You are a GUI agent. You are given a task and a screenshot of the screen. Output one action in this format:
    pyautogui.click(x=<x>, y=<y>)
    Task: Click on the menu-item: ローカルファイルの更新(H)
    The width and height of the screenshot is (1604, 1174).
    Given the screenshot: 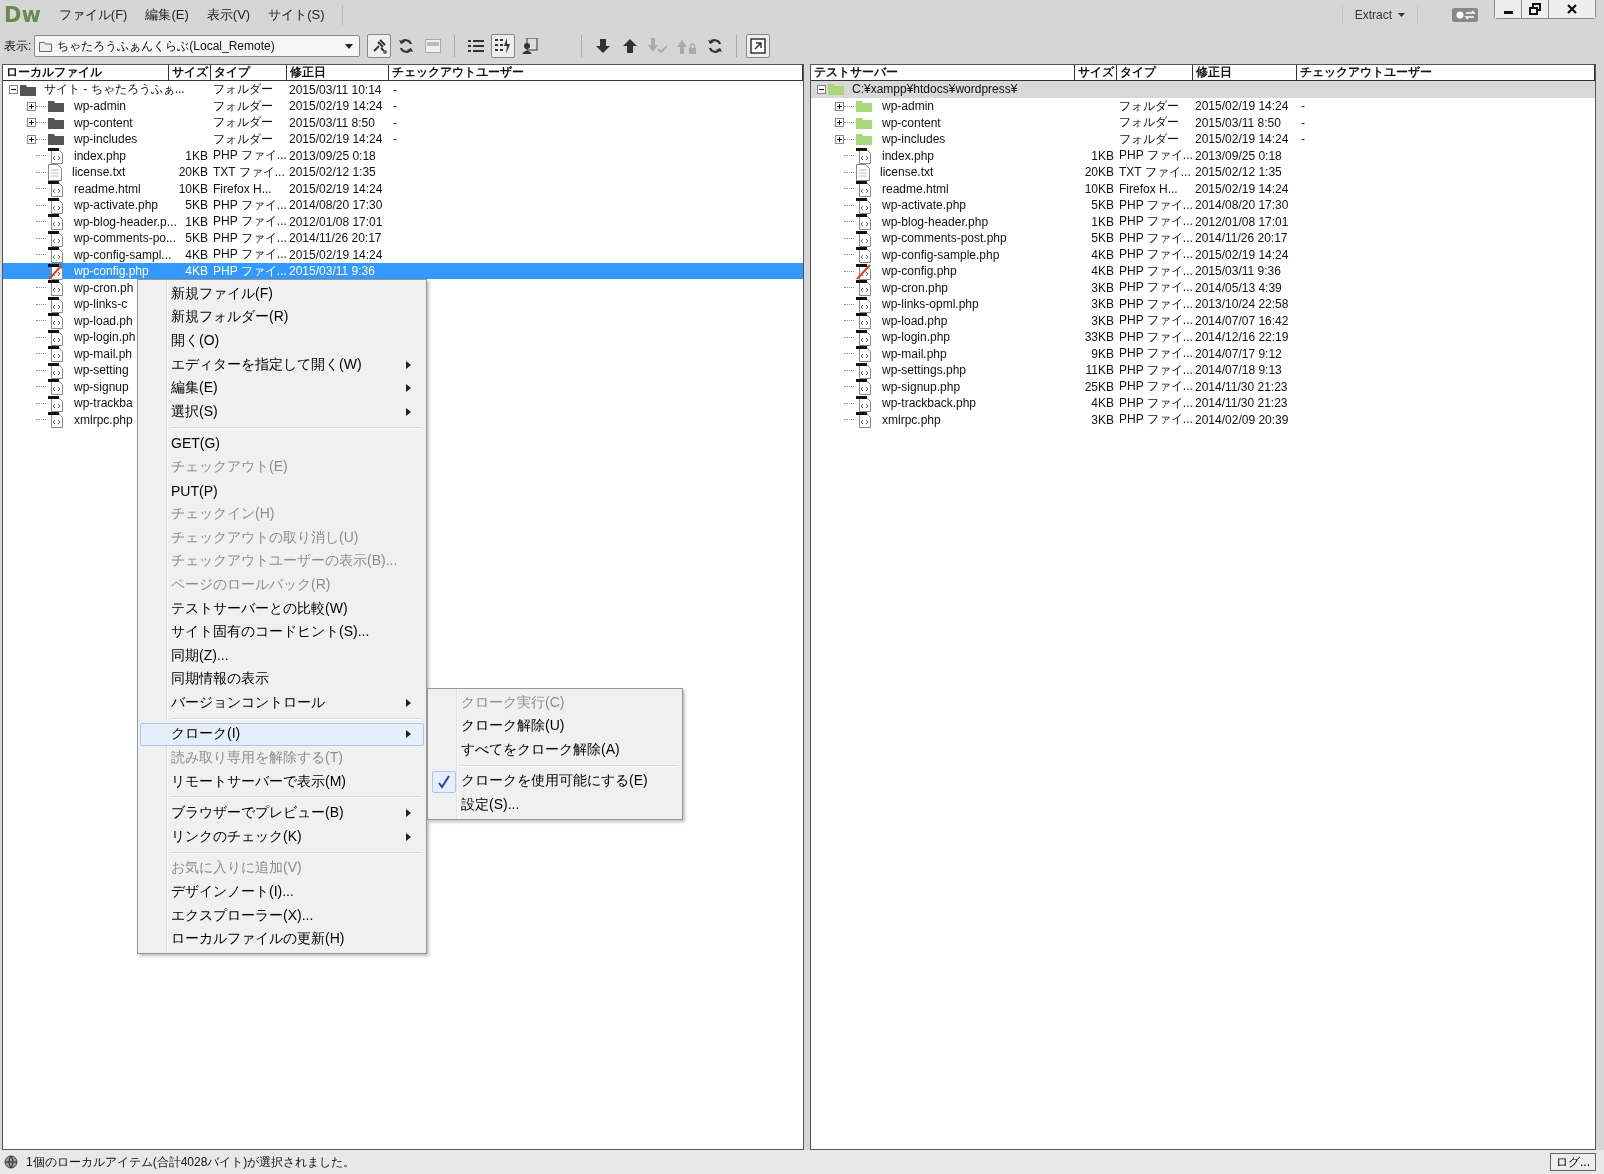 What is the action you would take?
    pyautogui.click(x=282, y=939)
    